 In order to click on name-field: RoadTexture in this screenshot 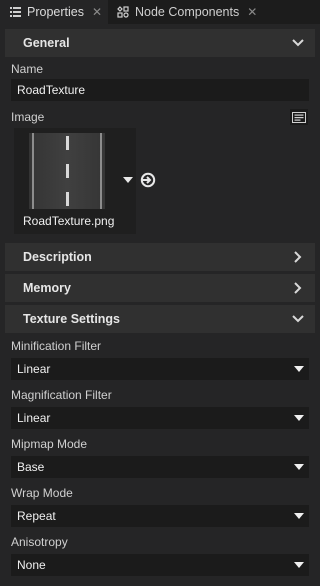, I will do `click(160, 90)`.